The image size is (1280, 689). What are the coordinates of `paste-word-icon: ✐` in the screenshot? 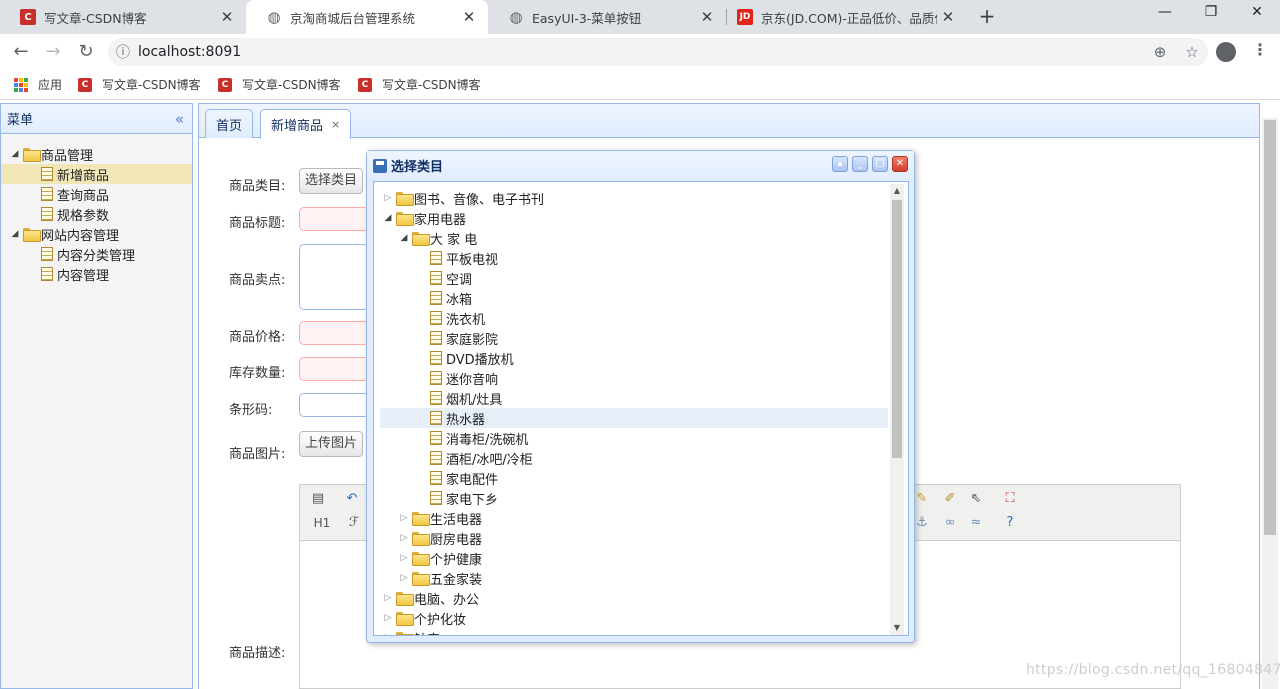 It's located at (950, 499).